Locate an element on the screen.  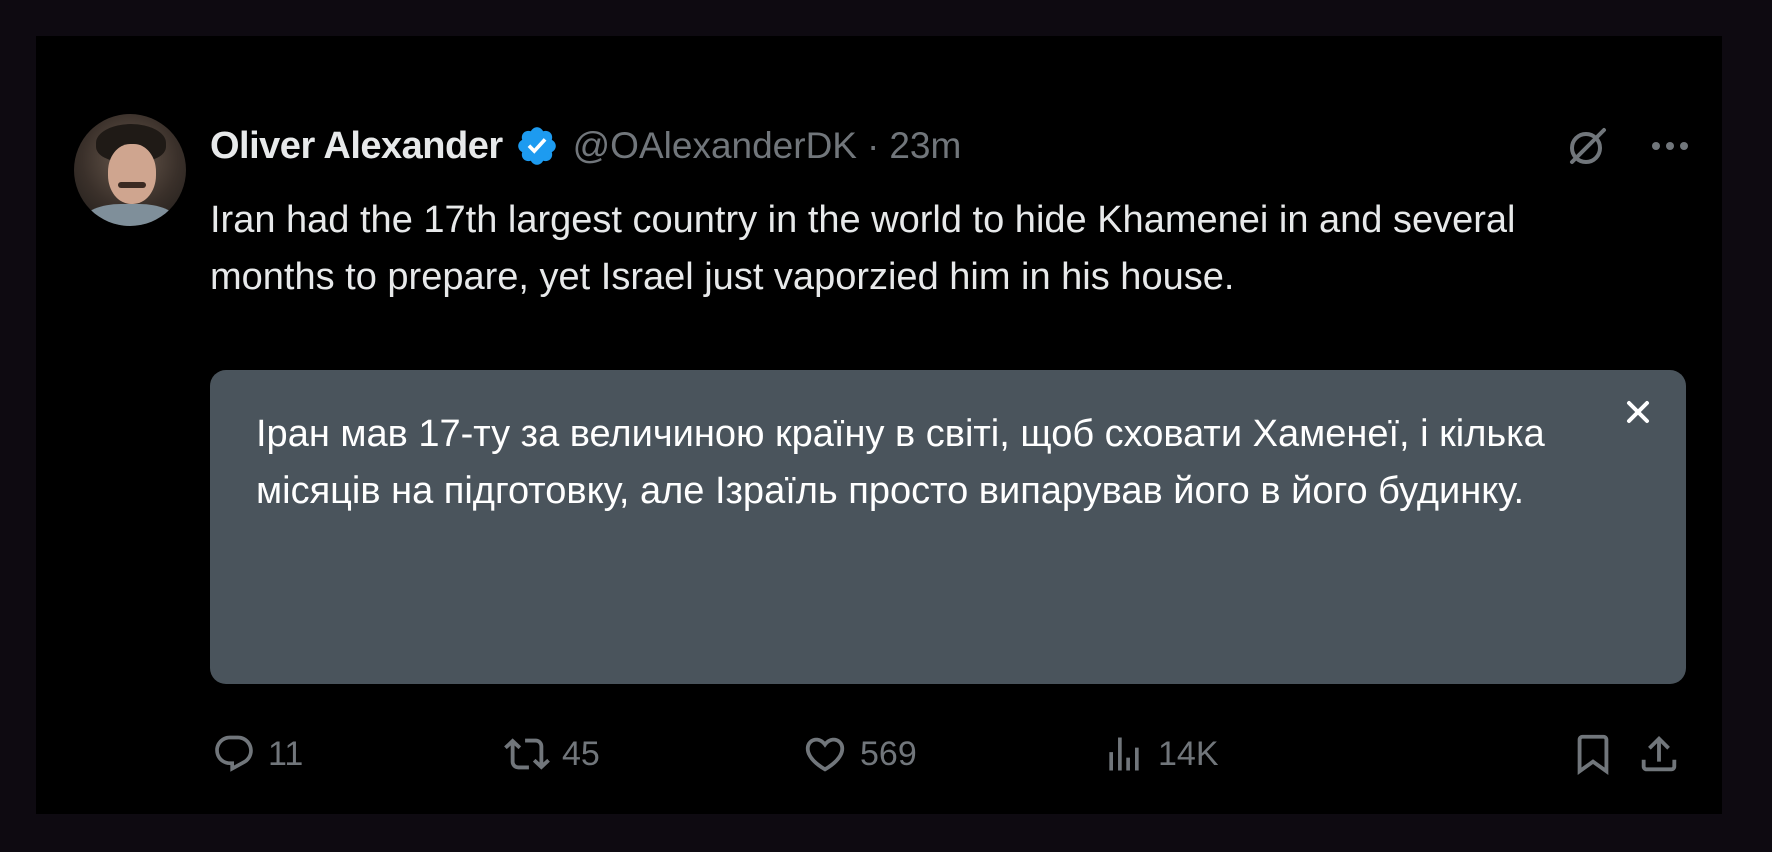
like-button: 569 is located at coordinates (859, 754).